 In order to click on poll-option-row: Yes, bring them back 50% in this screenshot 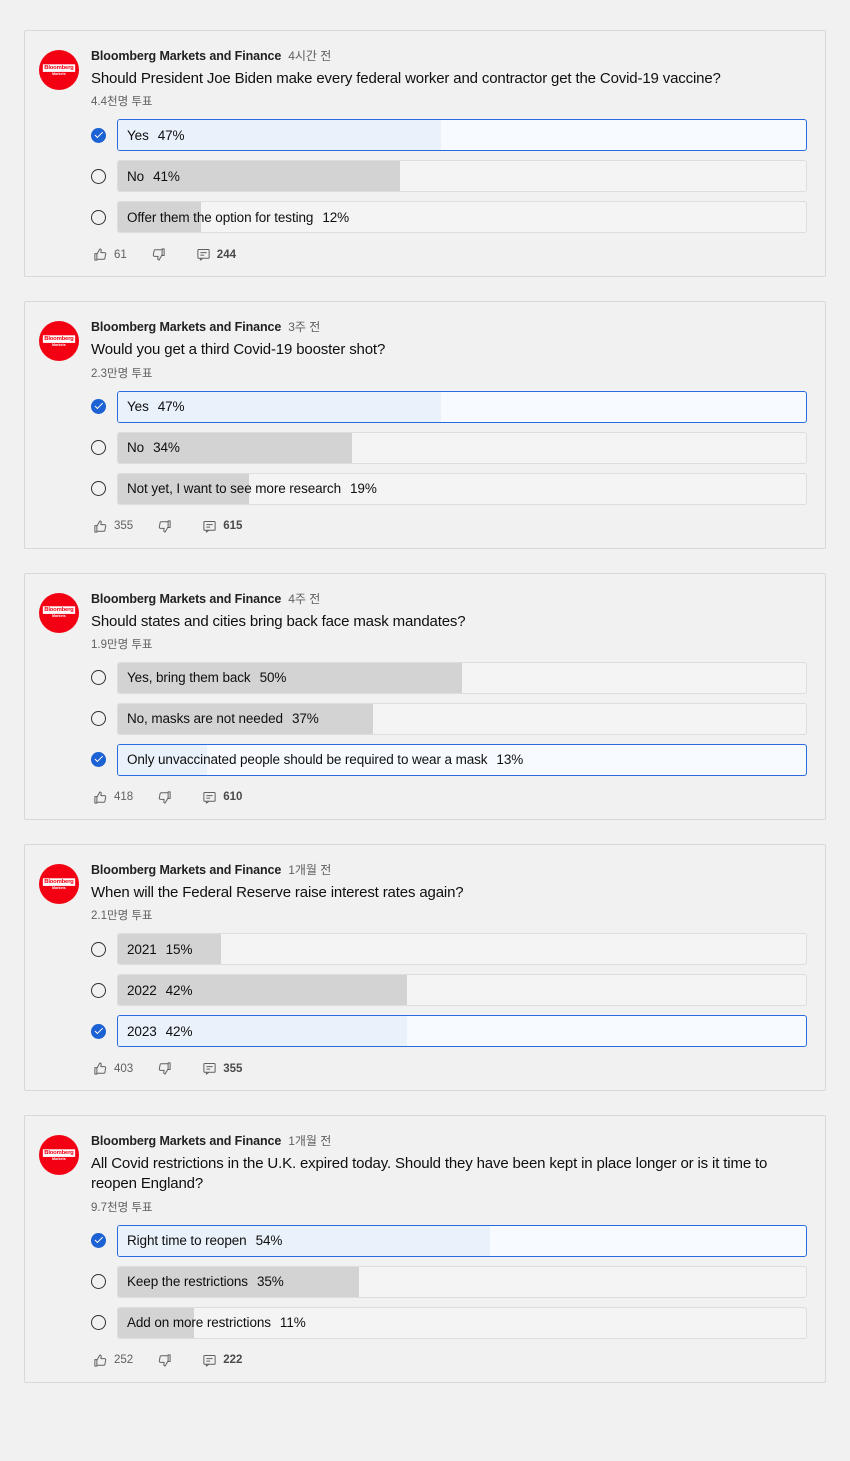, I will do `click(449, 677)`.